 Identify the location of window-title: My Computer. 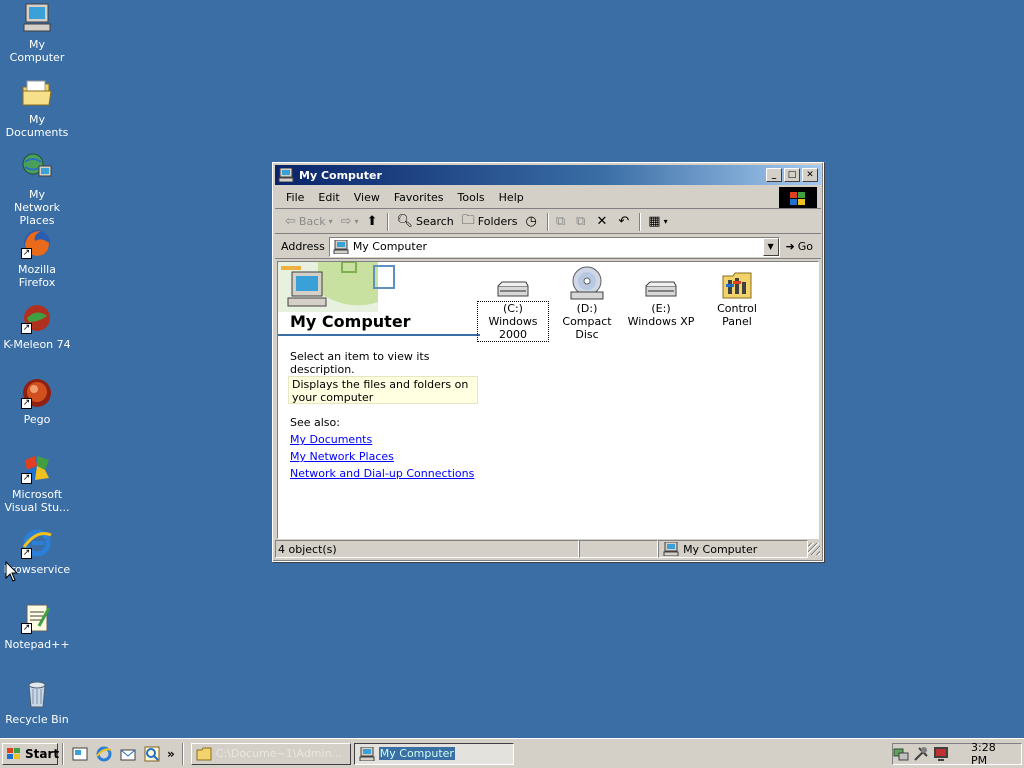
(340, 175).